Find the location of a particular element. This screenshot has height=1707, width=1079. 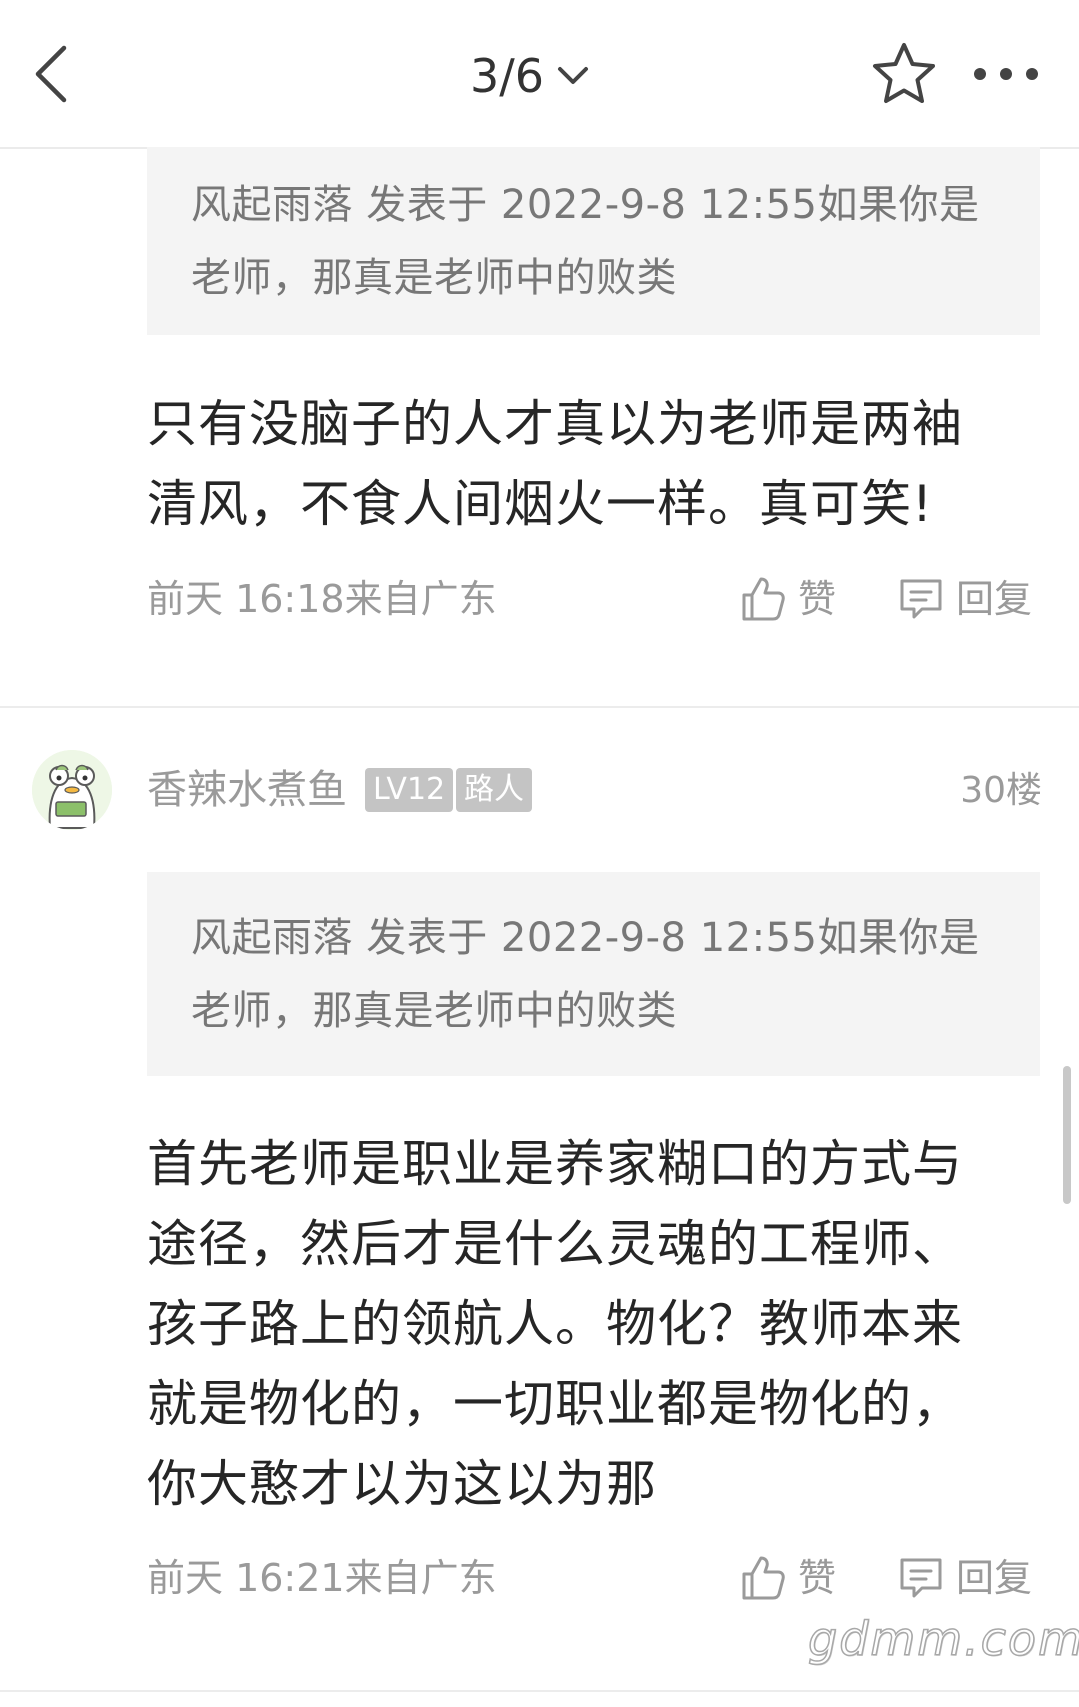

role-badge: 路人 is located at coordinates (494, 790).